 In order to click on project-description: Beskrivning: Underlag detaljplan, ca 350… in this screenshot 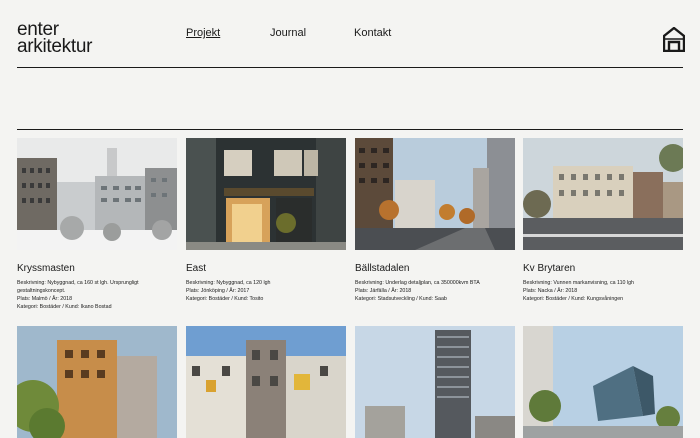, I will do `click(417, 283)`.